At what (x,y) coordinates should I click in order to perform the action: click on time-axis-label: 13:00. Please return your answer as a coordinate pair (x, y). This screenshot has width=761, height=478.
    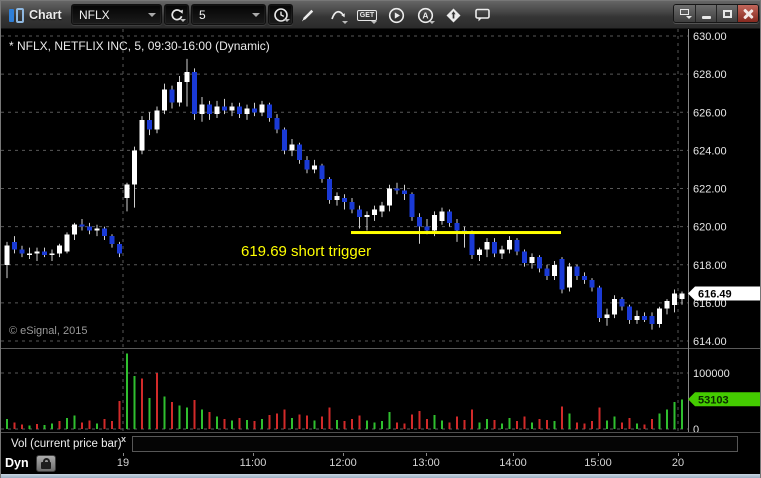
    Looking at the image, I should click on (426, 463).